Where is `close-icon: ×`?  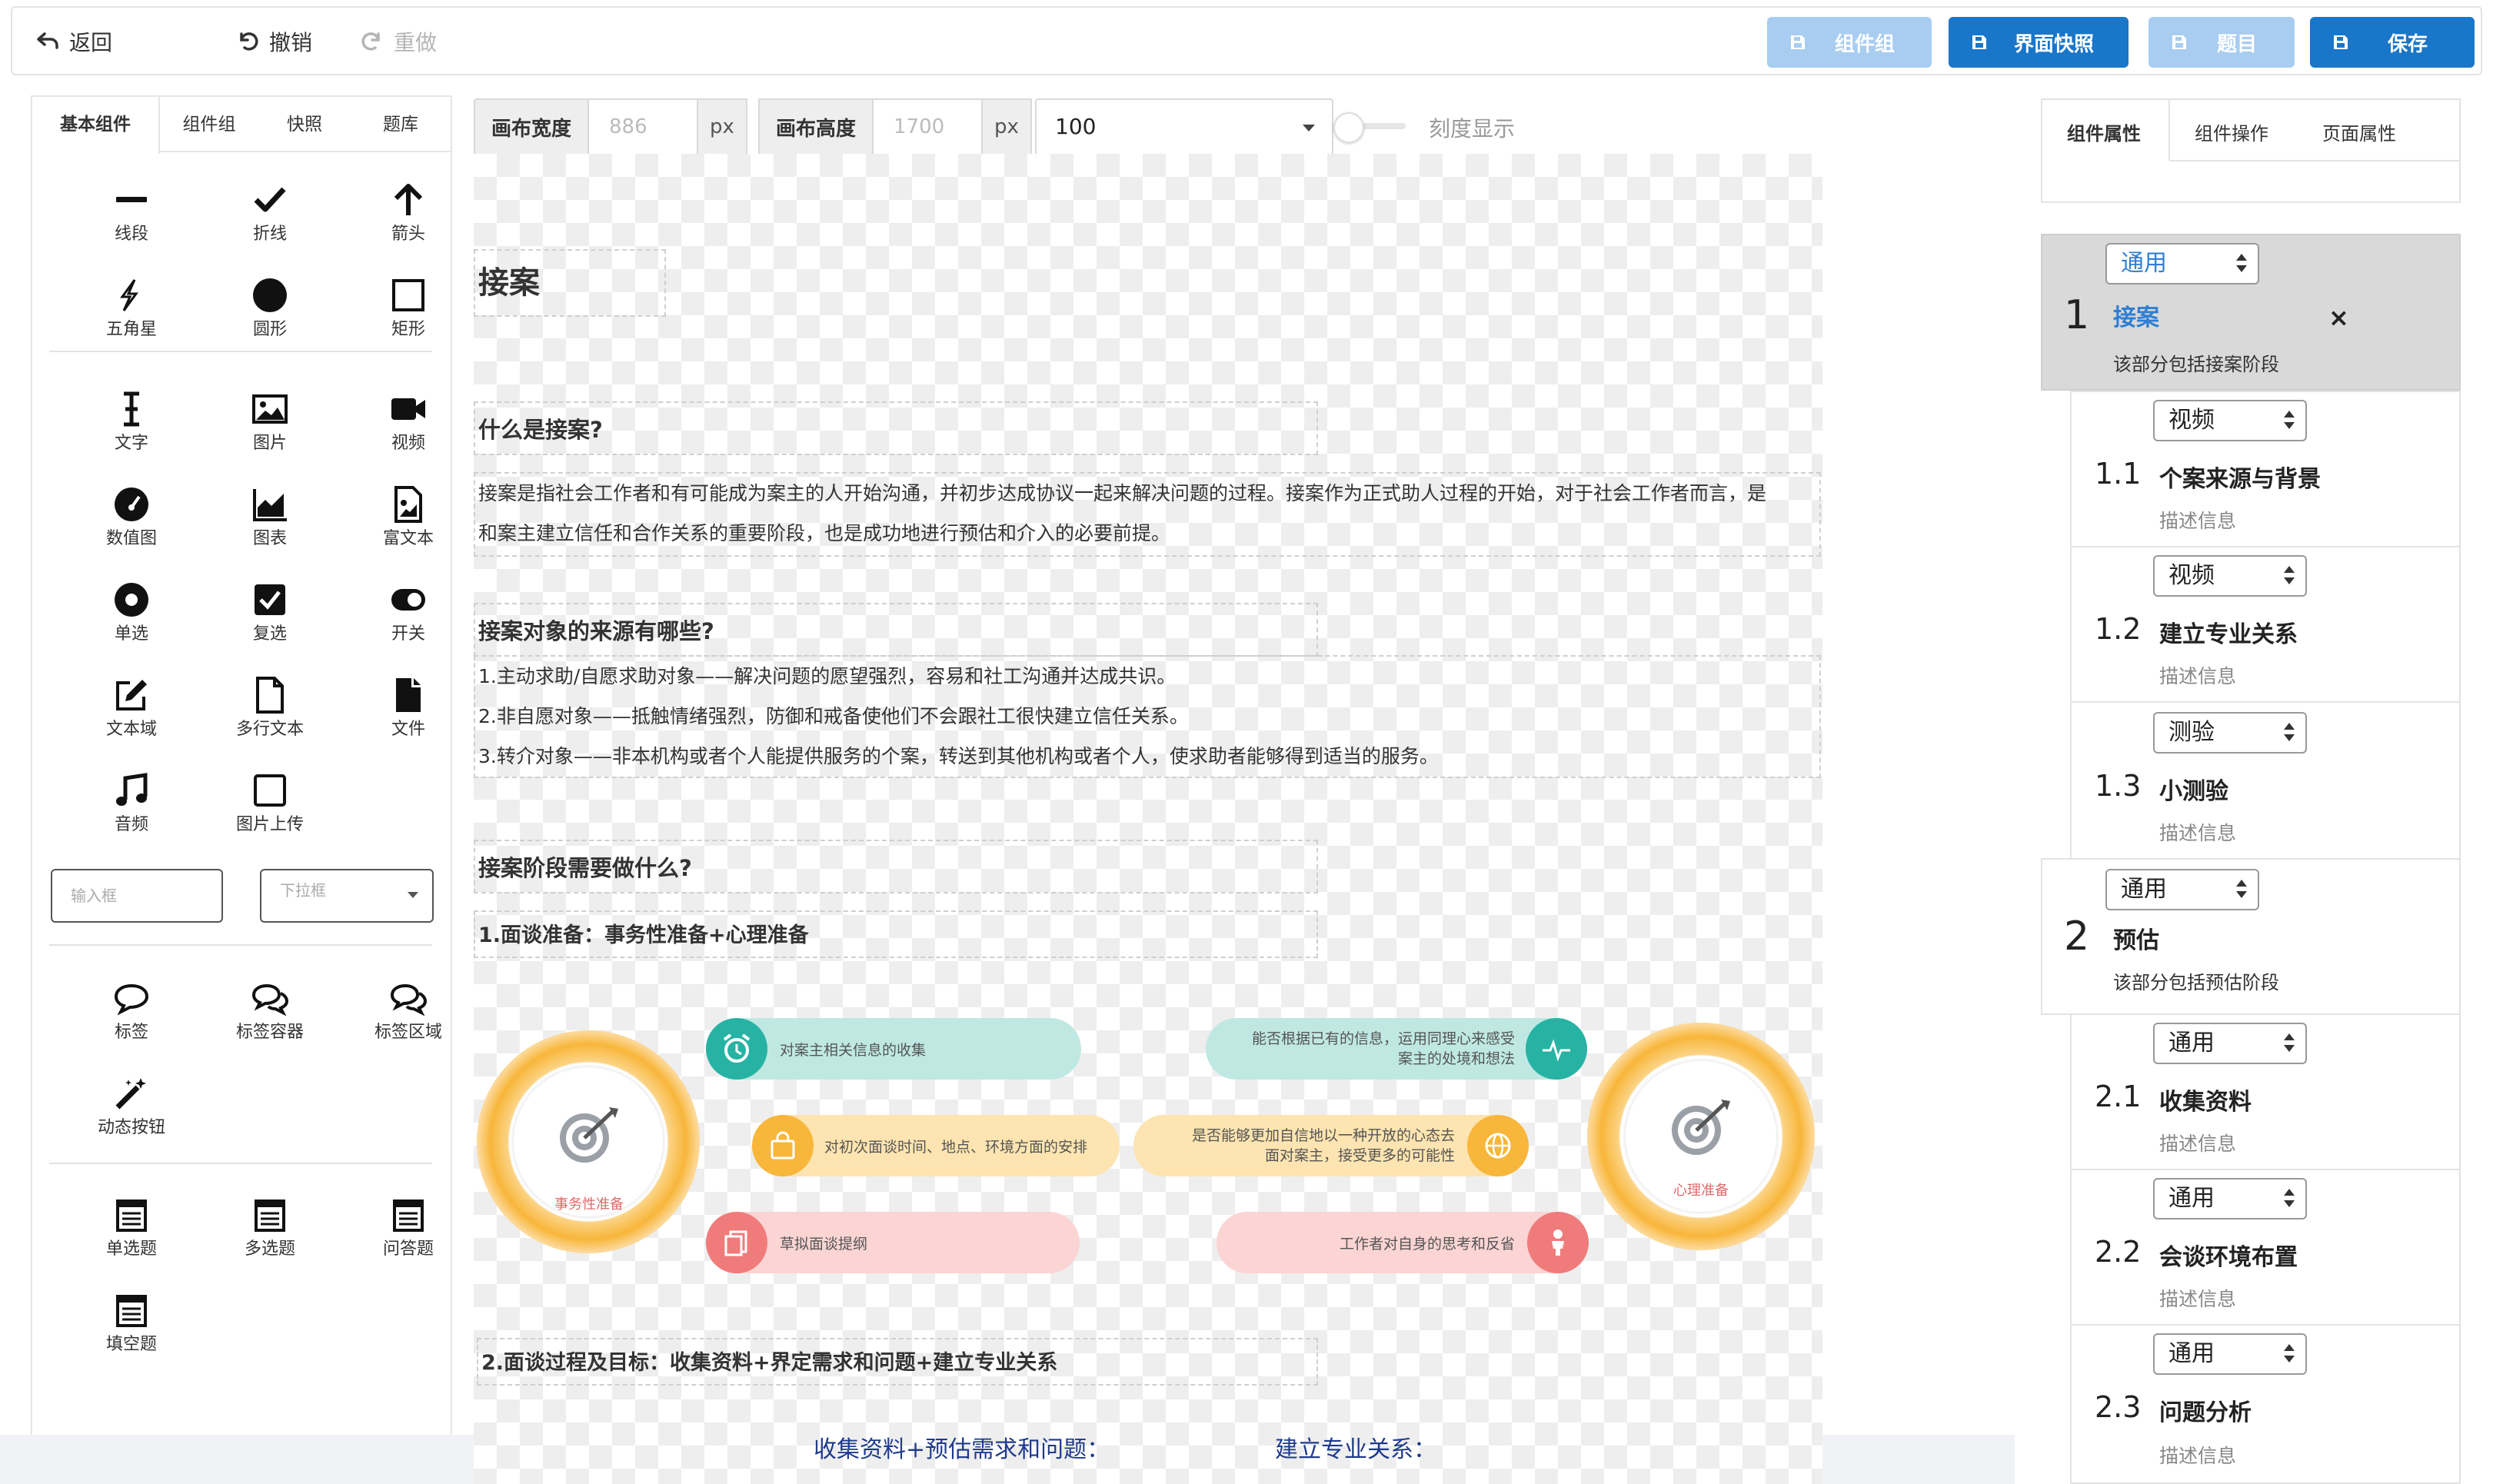
close-icon: × is located at coordinates (2338, 318).